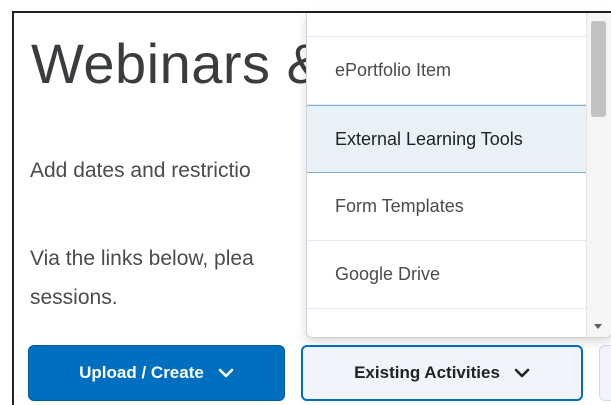  Describe the element at coordinates (446, 275) in the screenshot. I see `menu-item-google-drive: Google Drive` at that location.